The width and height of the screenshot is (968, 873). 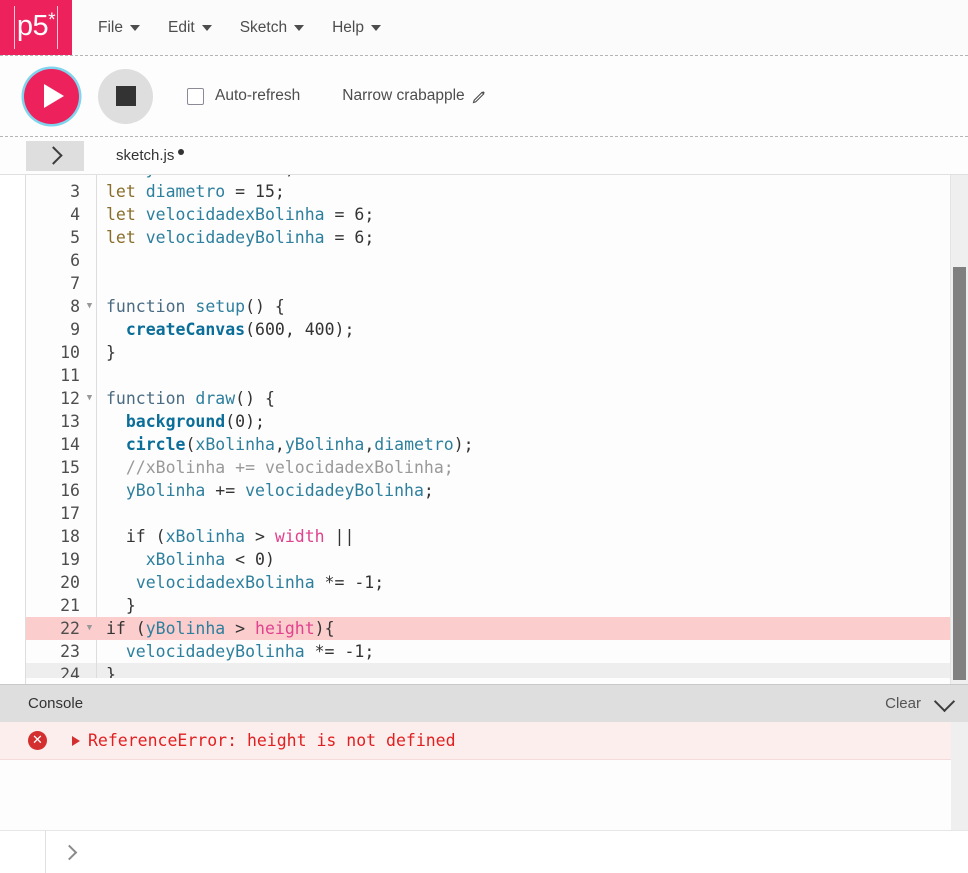 What do you see at coordinates (181, 27) in the screenshot?
I see `menu-item-label: Edit` at bounding box center [181, 27].